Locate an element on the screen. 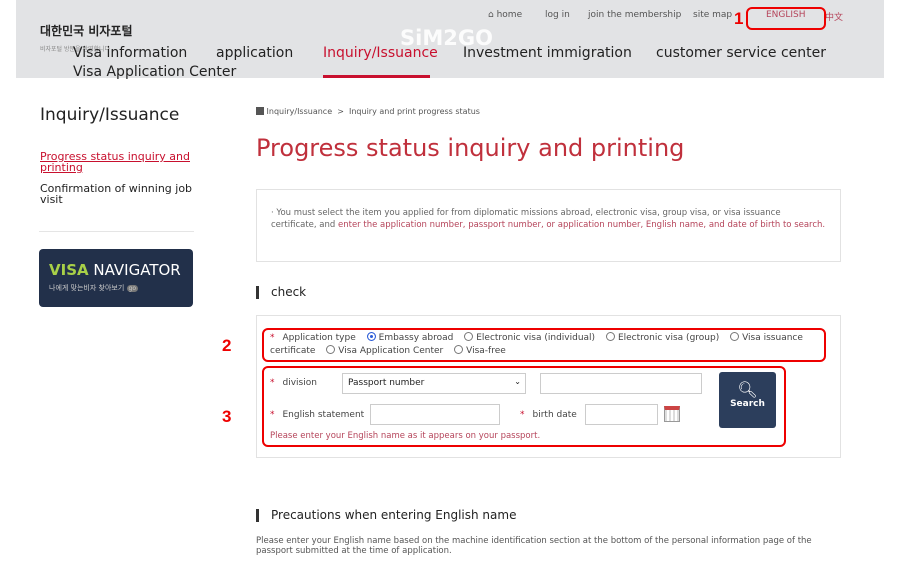 Image resolution: width=900 pixels, height=564 pixels. callout-number-3: 3 is located at coordinates (227, 416).